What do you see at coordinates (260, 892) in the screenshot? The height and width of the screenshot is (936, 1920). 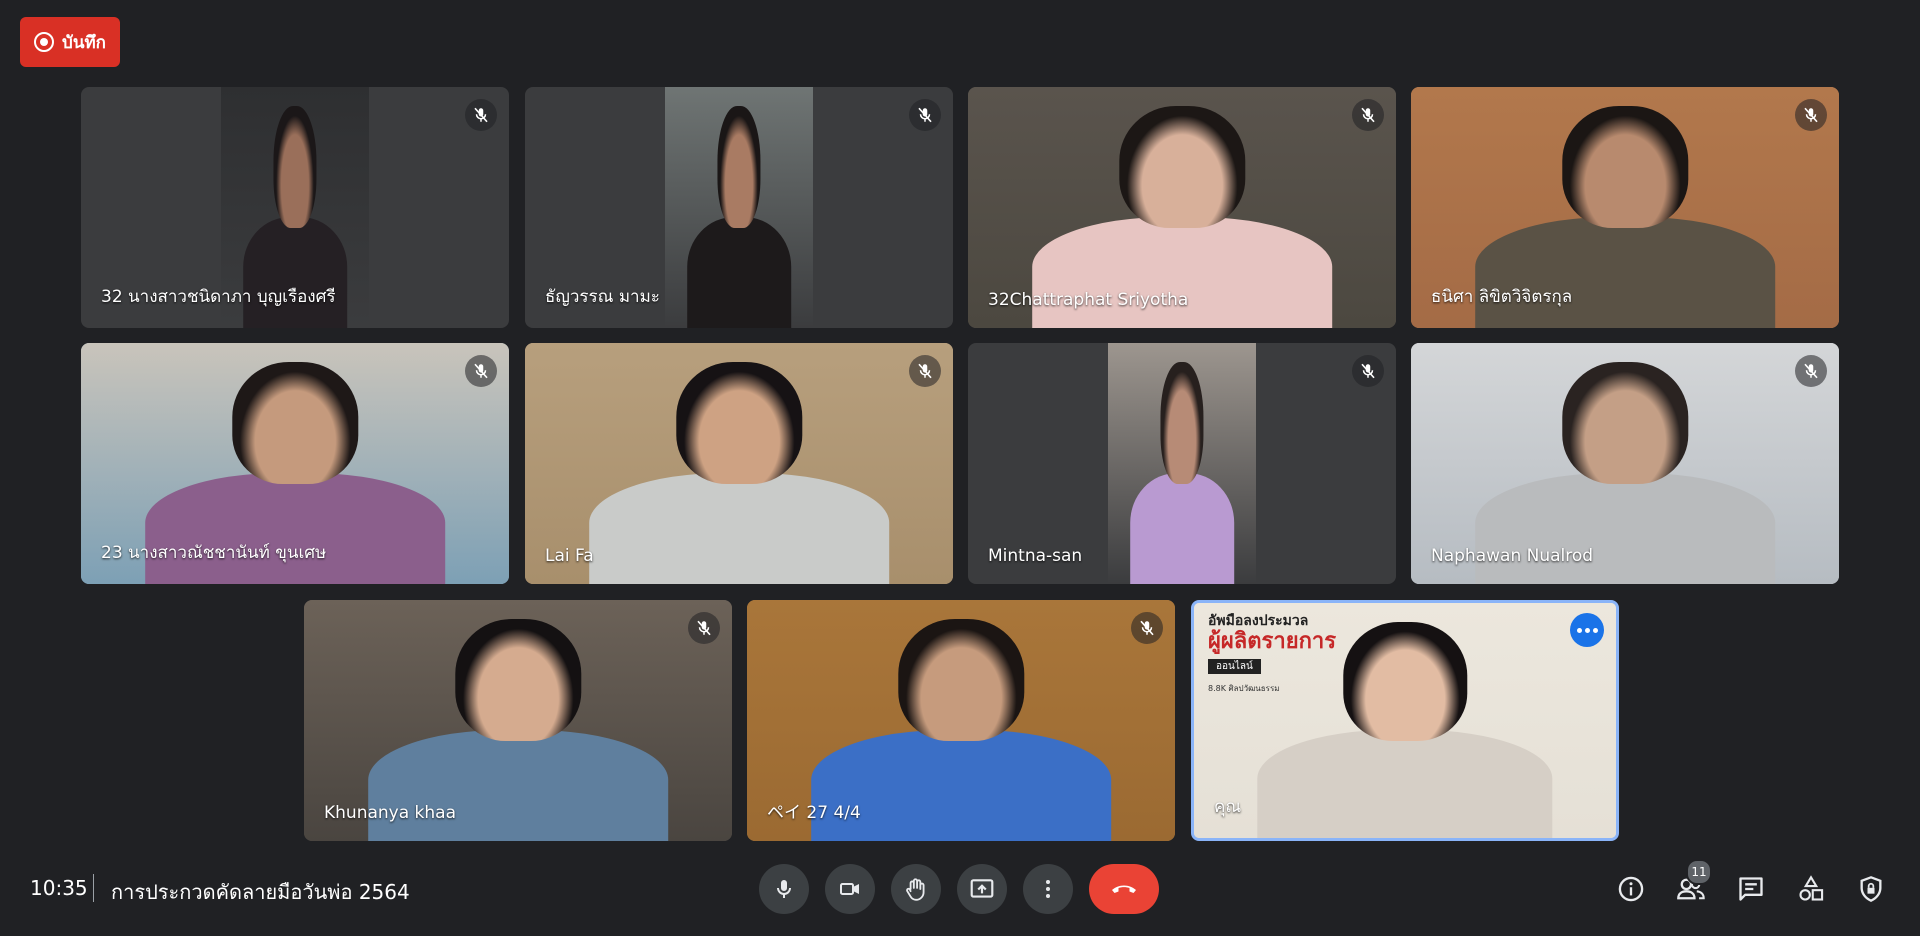 I see `meeting-title: การประกวดคัดลายมือวันพ่อ 2564` at bounding box center [260, 892].